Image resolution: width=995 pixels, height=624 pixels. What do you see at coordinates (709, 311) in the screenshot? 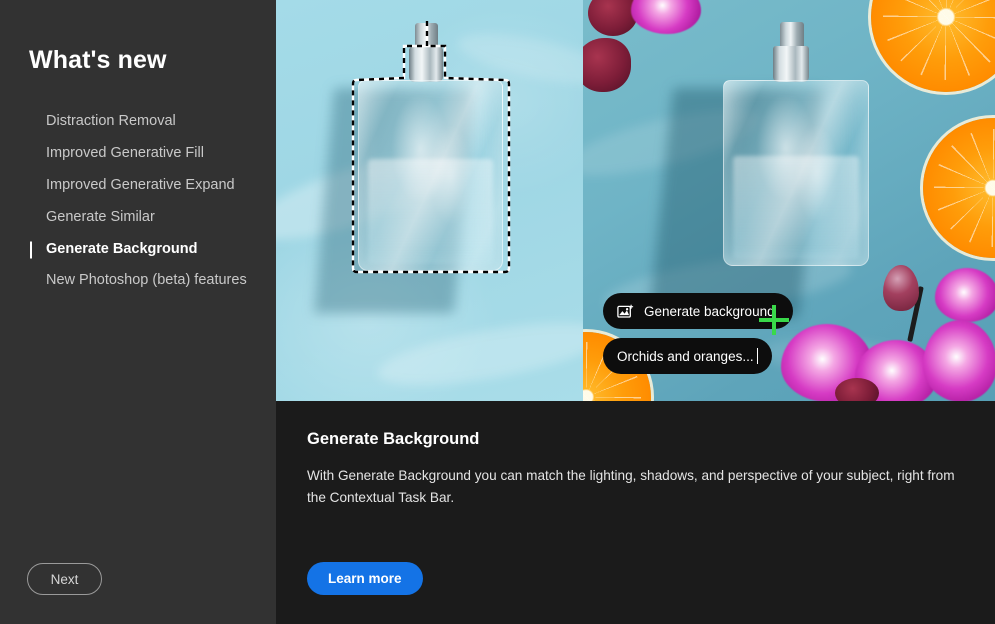
I see `generate-background-label: Generate background` at bounding box center [709, 311].